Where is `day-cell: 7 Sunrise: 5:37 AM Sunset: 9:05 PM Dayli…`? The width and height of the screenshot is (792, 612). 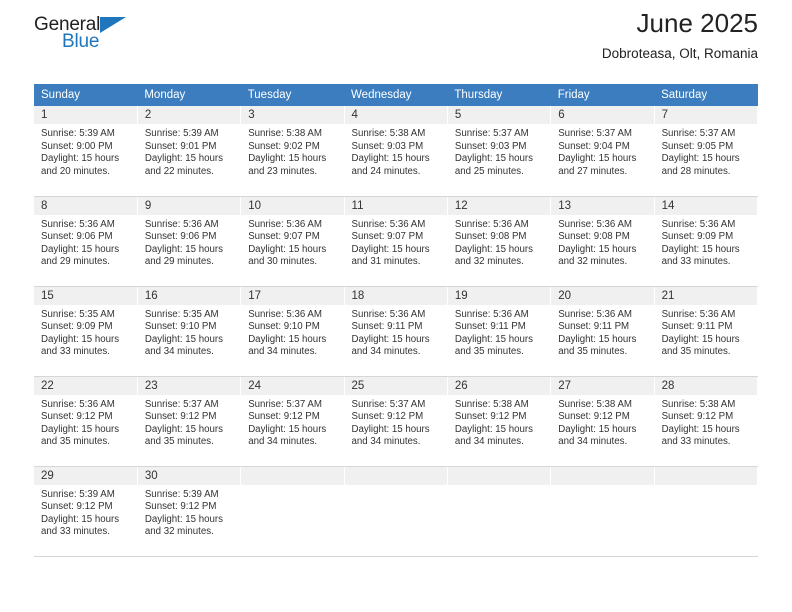 day-cell: 7 Sunrise: 5:37 AM Sunset: 9:05 PM Dayli… is located at coordinates (706, 151).